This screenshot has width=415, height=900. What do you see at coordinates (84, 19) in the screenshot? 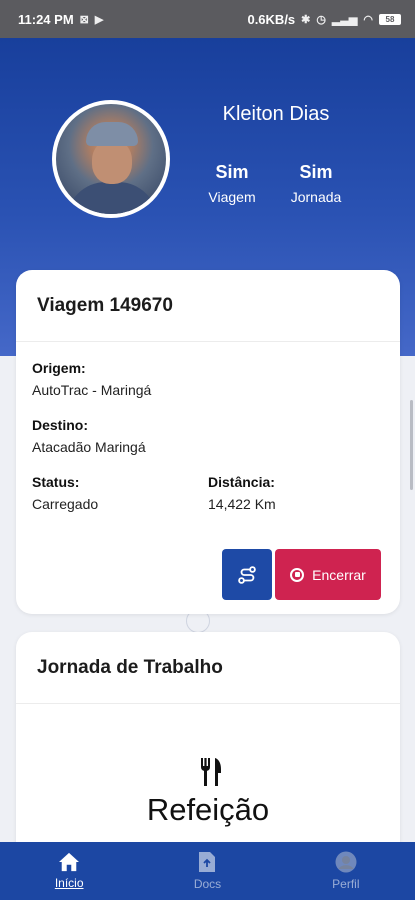
I see `notification-icon: ⊠` at bounding box center [84, 19].